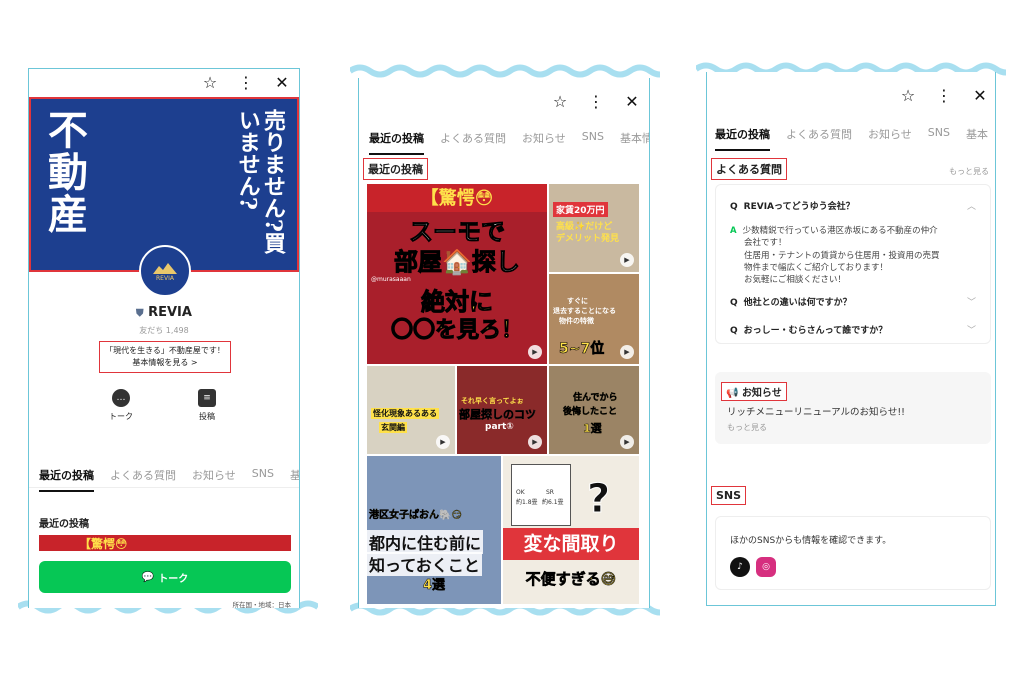 Image resolution: width=1024 pixels, height=683 pixels. Describe the element at coordinates (580, 209) in the screenshot. I see `tile-caption: 家賃20万円` at that location.